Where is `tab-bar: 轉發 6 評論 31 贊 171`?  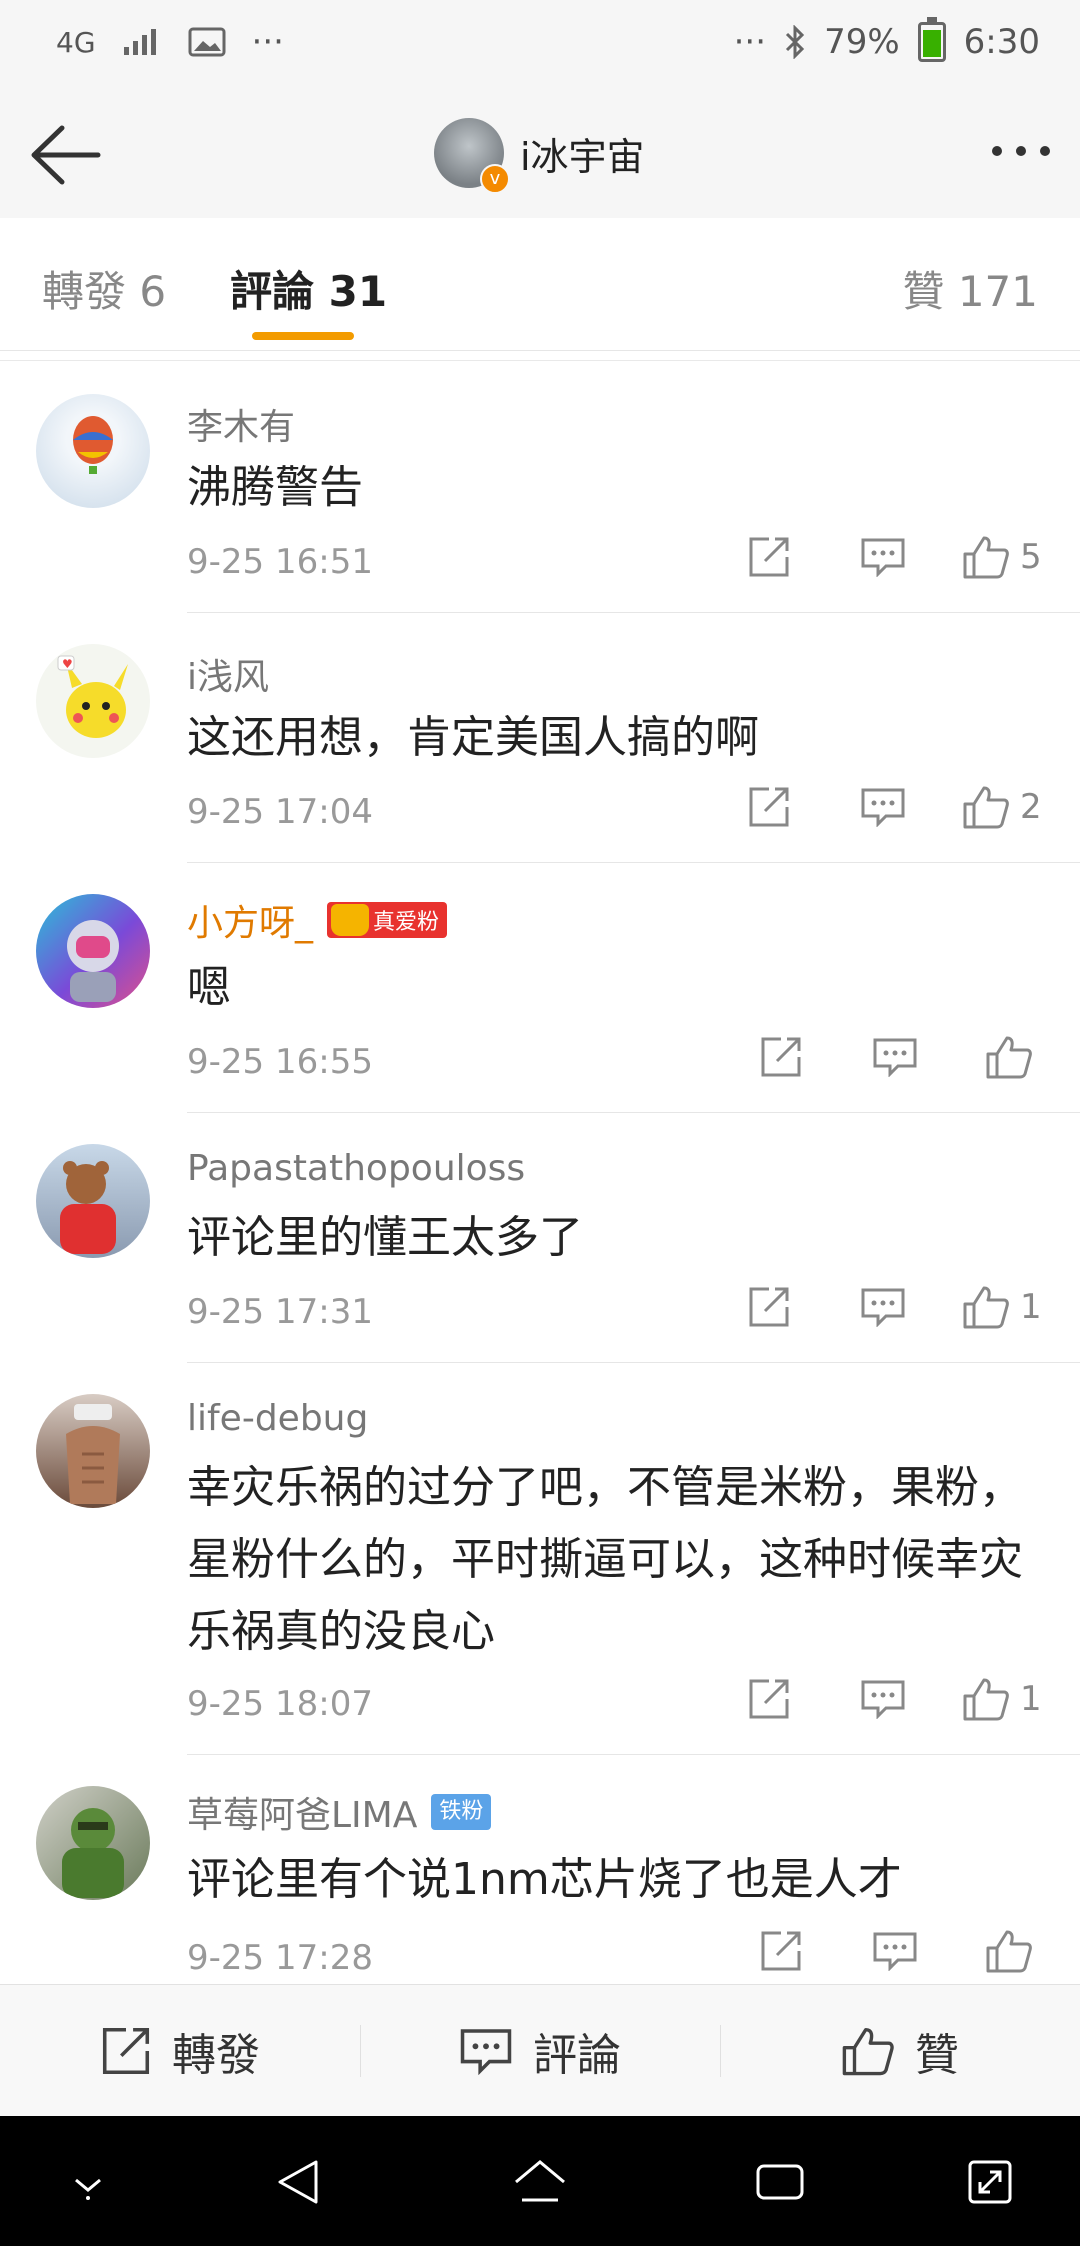
tab-bar: 轉發 6 評論 31 贊 171 is located at coordinates (540, 284).